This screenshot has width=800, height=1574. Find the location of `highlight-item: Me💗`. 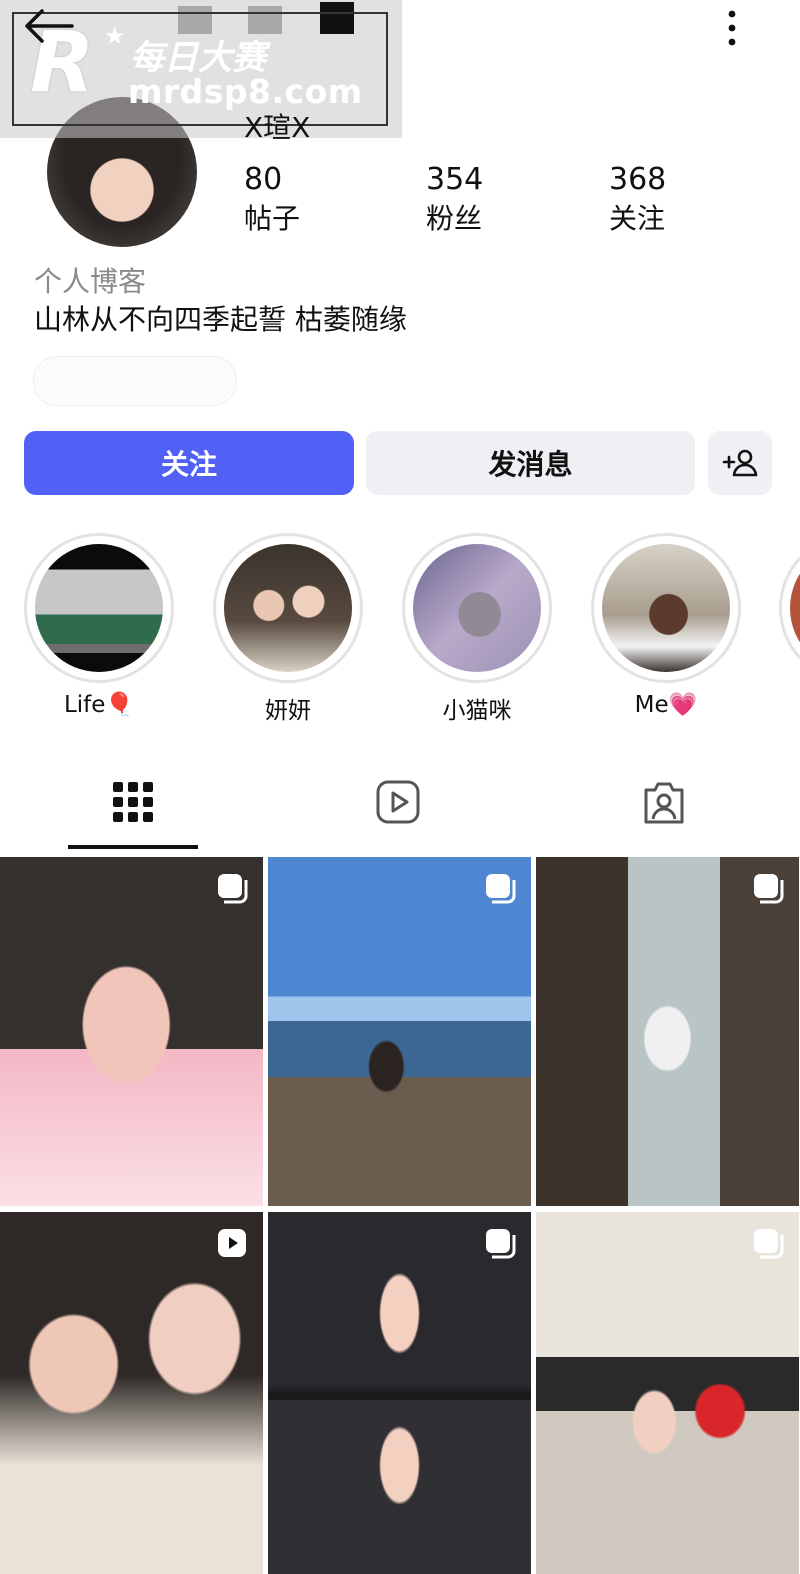

highlight-item: Me💗 is located at coordinates (666, 625).